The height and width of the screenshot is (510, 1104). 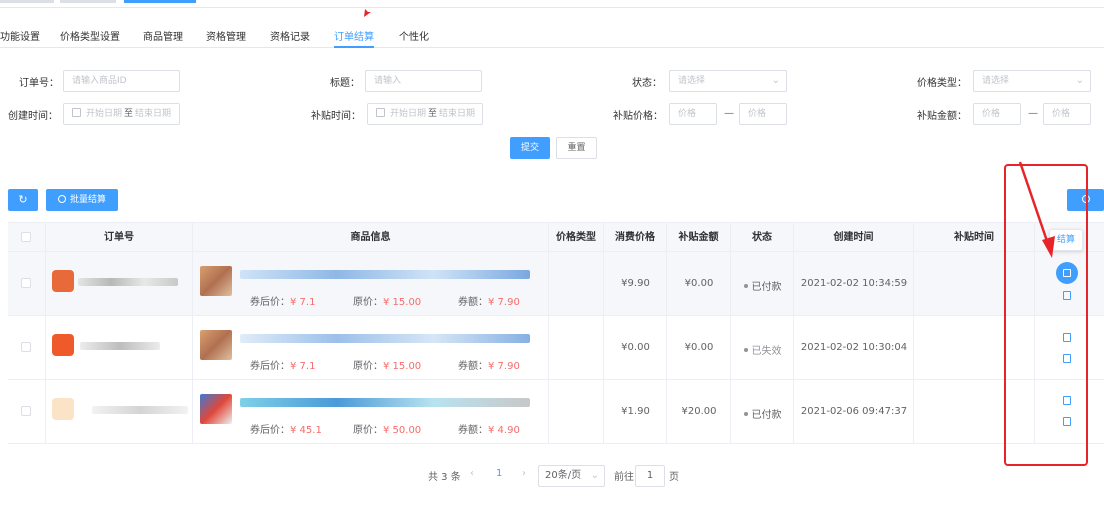 What do you see at coordinates (303, 302) in the screenshot?
I see `after-coupon-value: ¥ 7.1` at bounding box center [303, 302].